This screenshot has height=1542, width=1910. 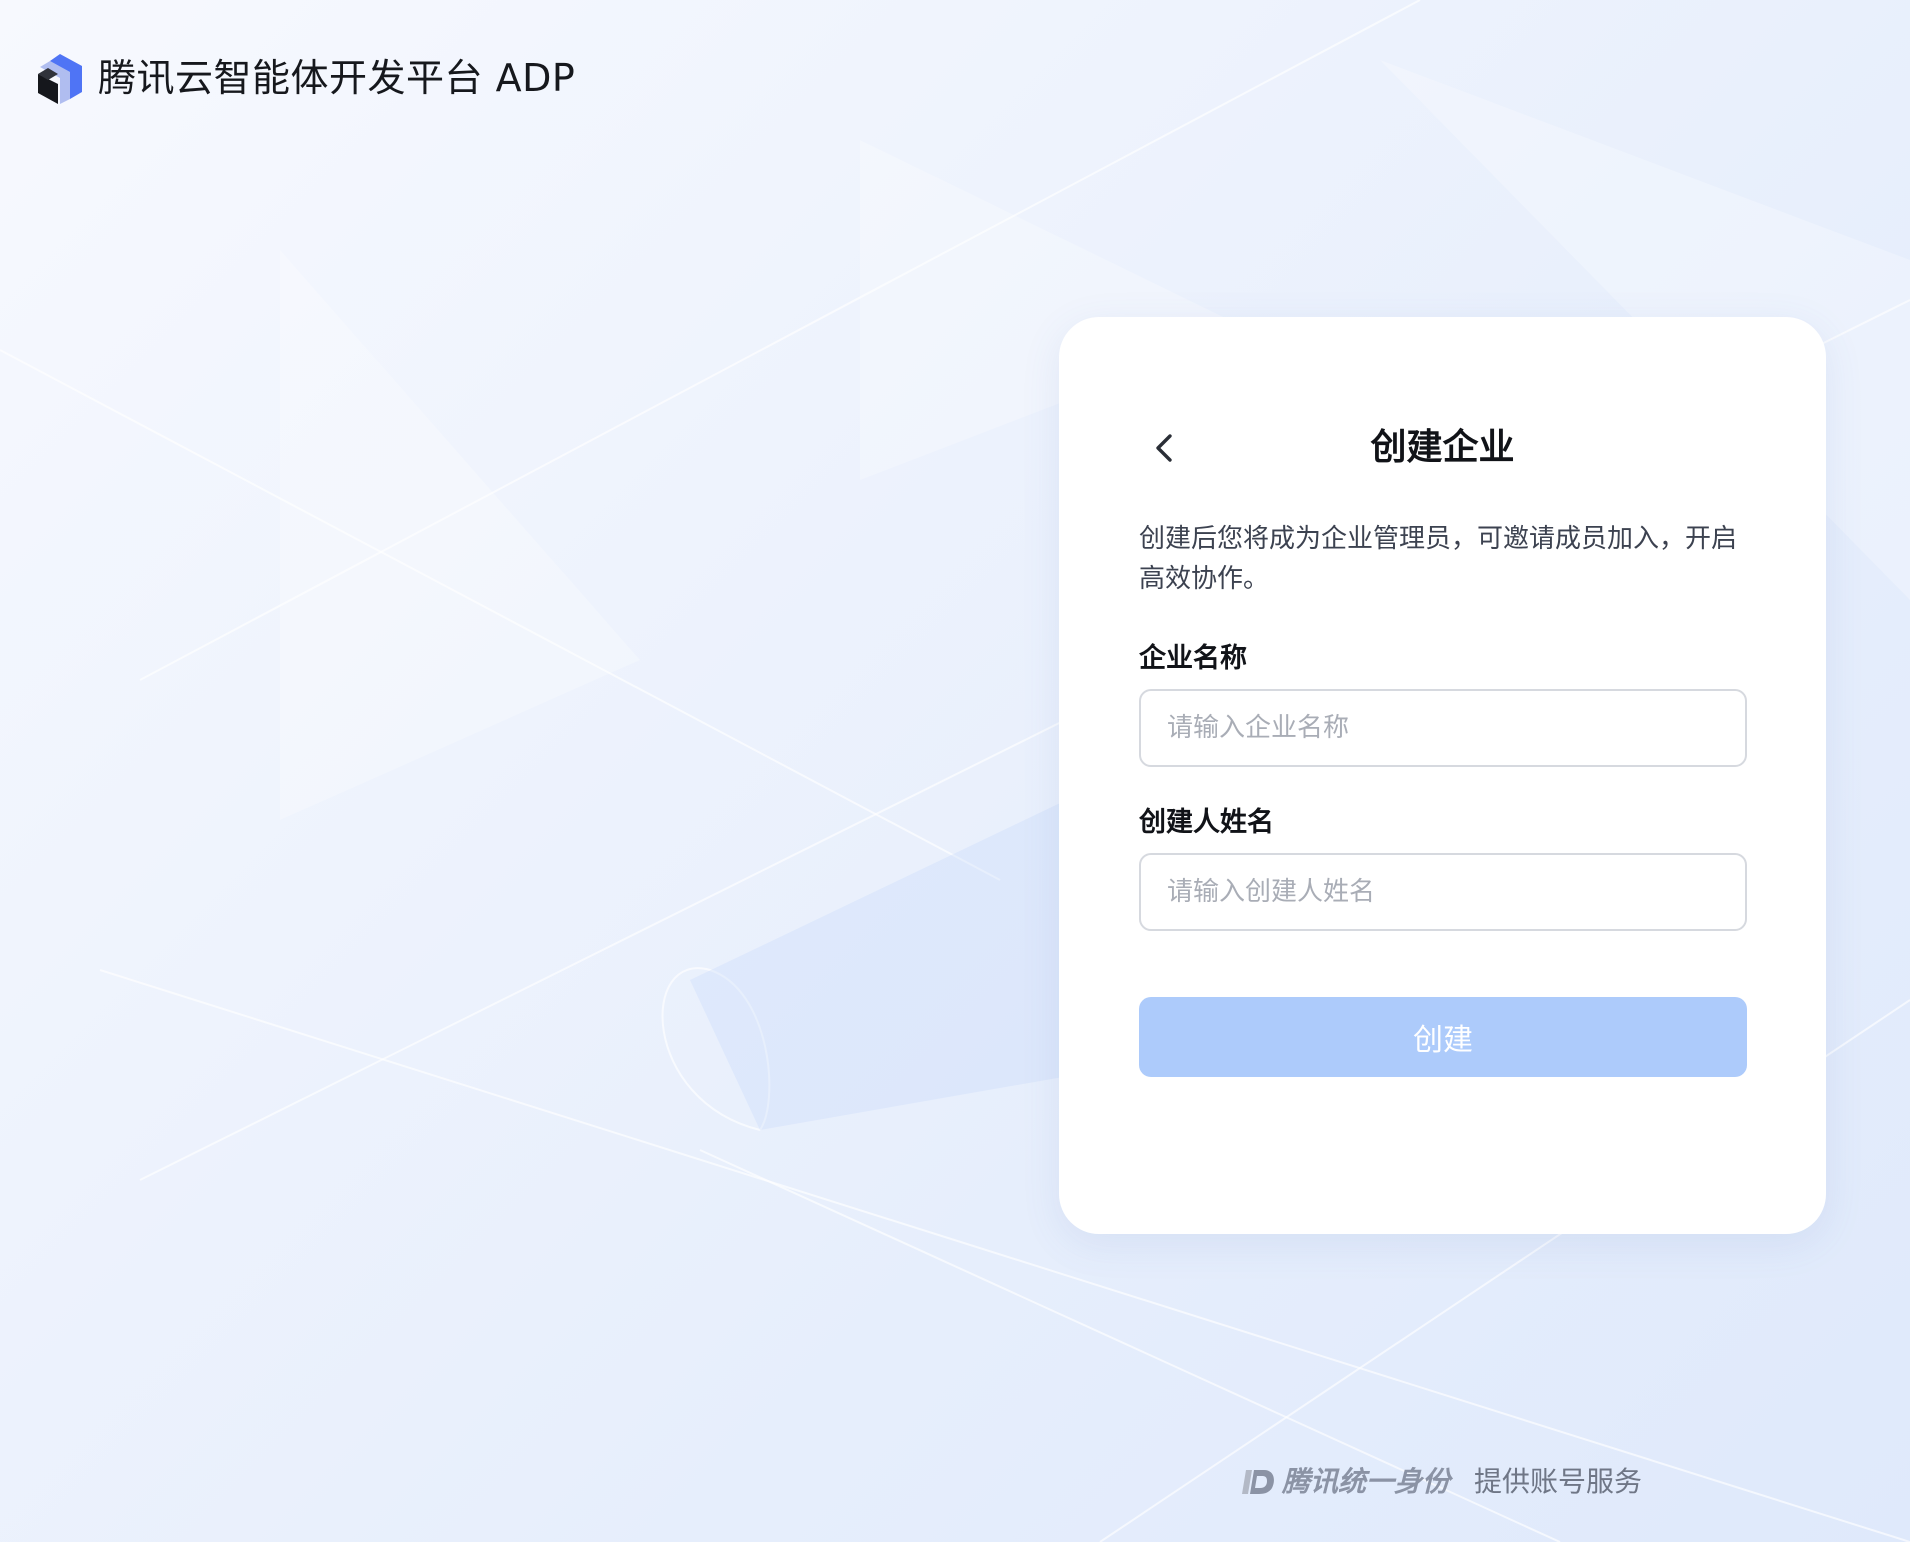 I want to click on create-button: 创建, so click(x=1443, y=1037).